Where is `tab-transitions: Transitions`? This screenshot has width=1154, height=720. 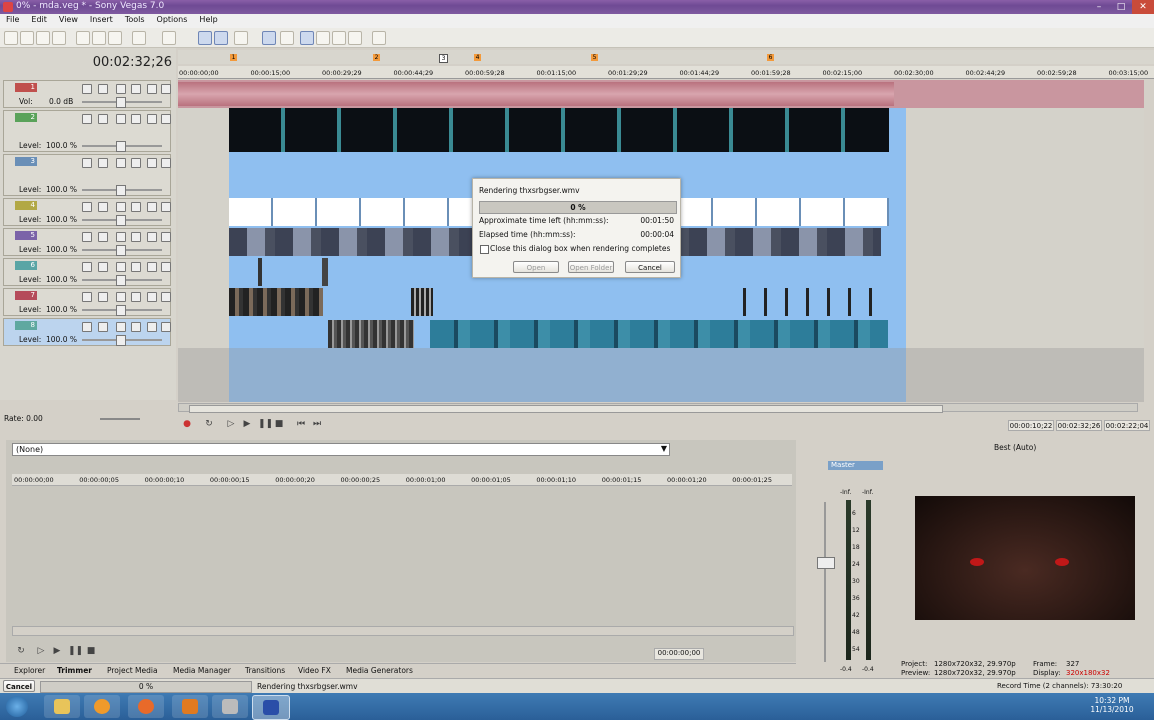 tab-transitions: Transitions is located at coordinates (265, 670).